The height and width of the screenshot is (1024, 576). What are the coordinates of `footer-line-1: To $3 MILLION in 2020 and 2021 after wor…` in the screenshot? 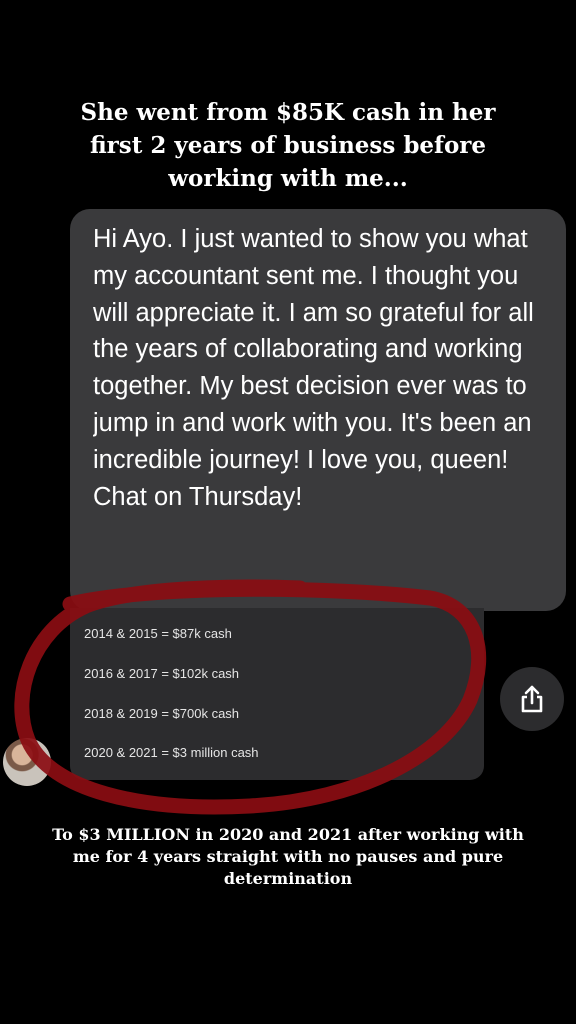 It's located at (288, 834).